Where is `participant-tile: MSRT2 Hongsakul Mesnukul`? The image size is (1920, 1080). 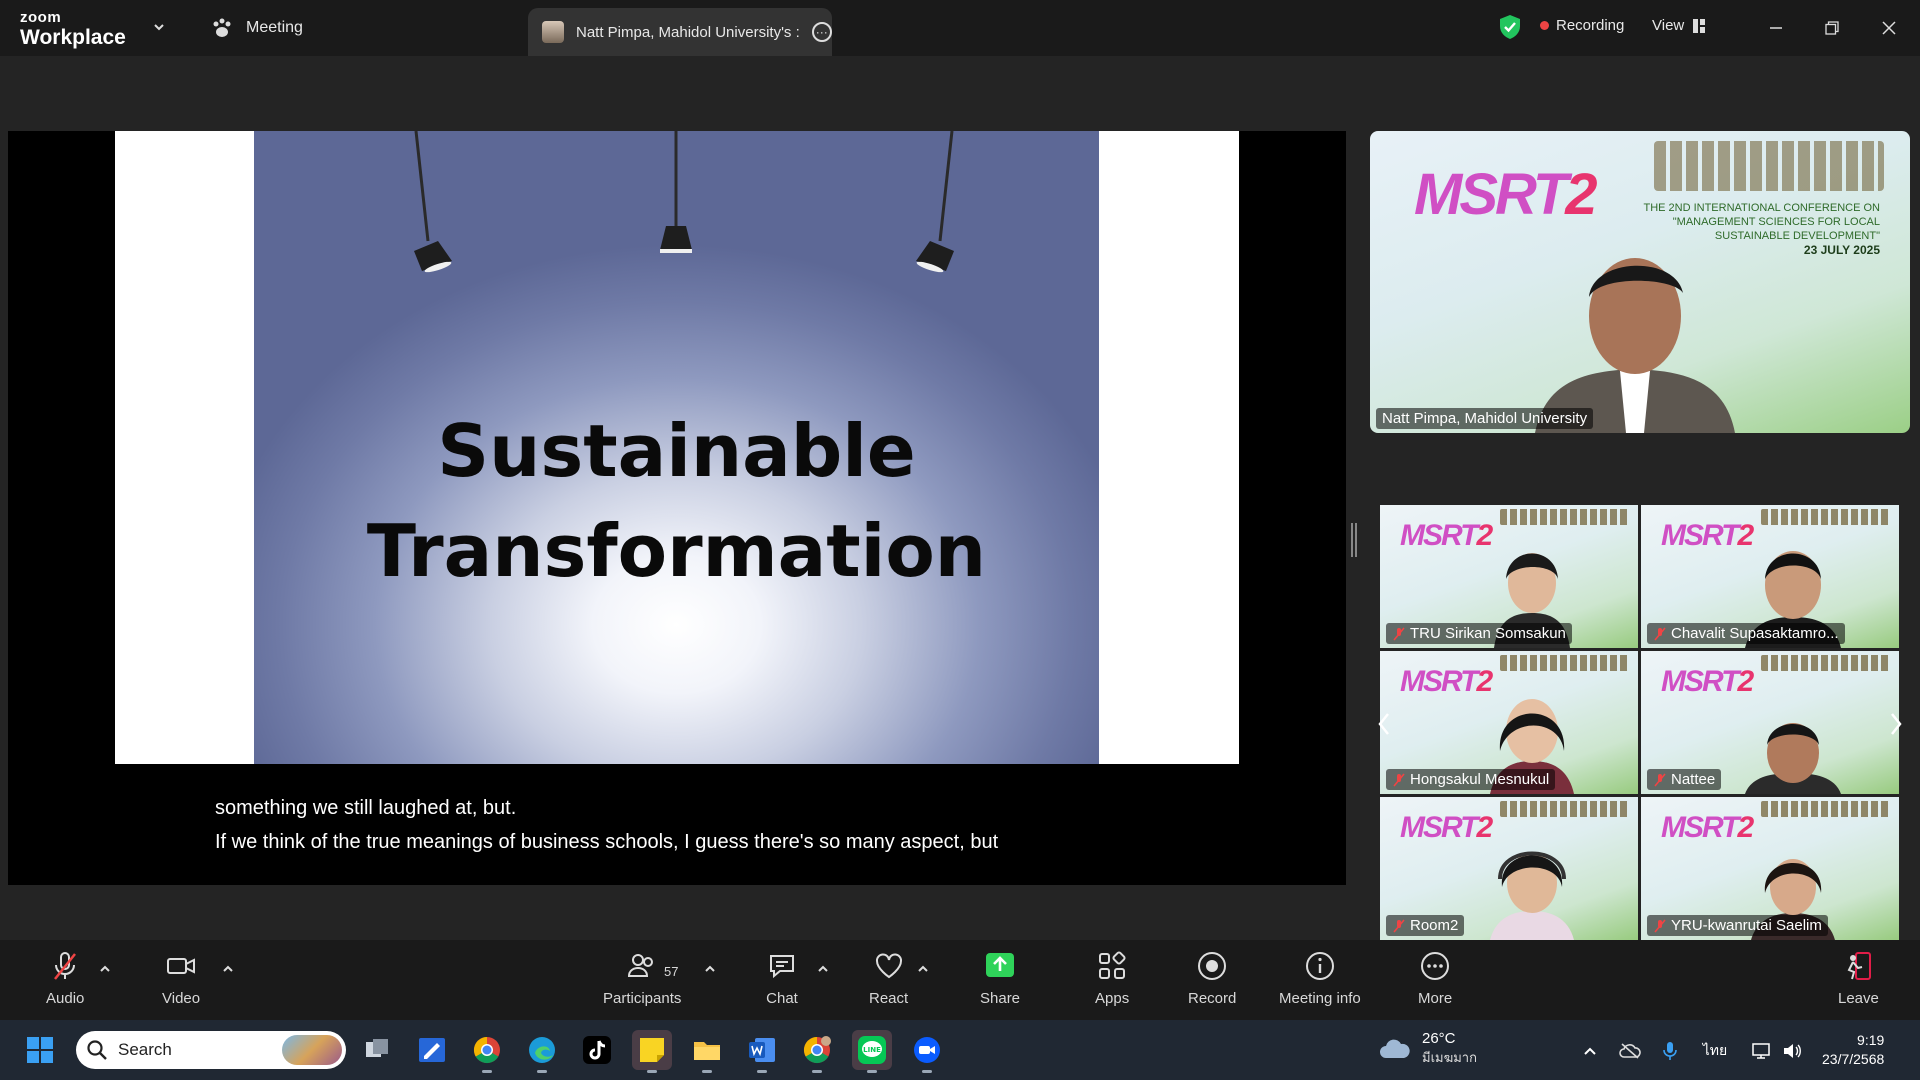
participant-tile: MSRT2 Hongsakul Mesnukul is located at coordinates (1509, 722).